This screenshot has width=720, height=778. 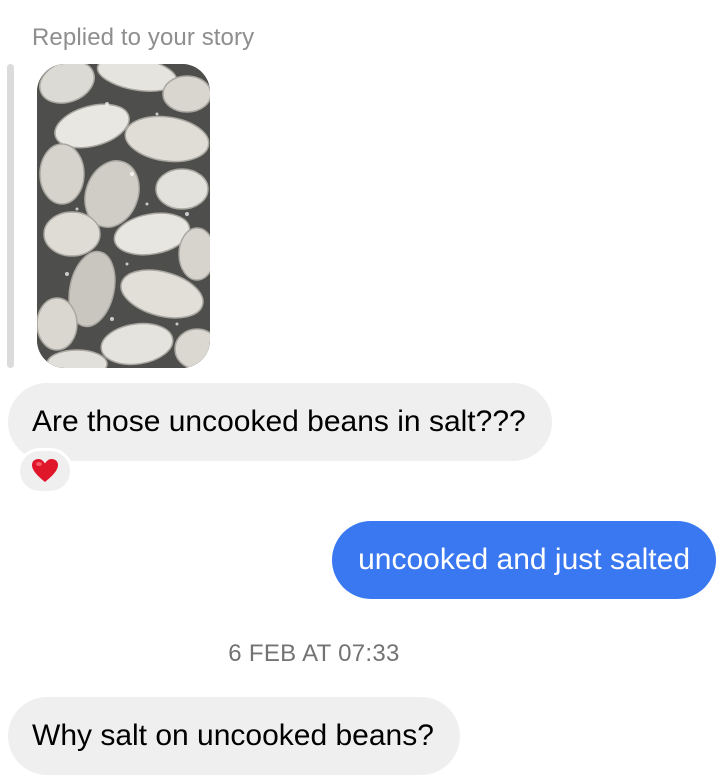 I want to click on story-reply-label: Replied to your story, so click(x=143, y=37).